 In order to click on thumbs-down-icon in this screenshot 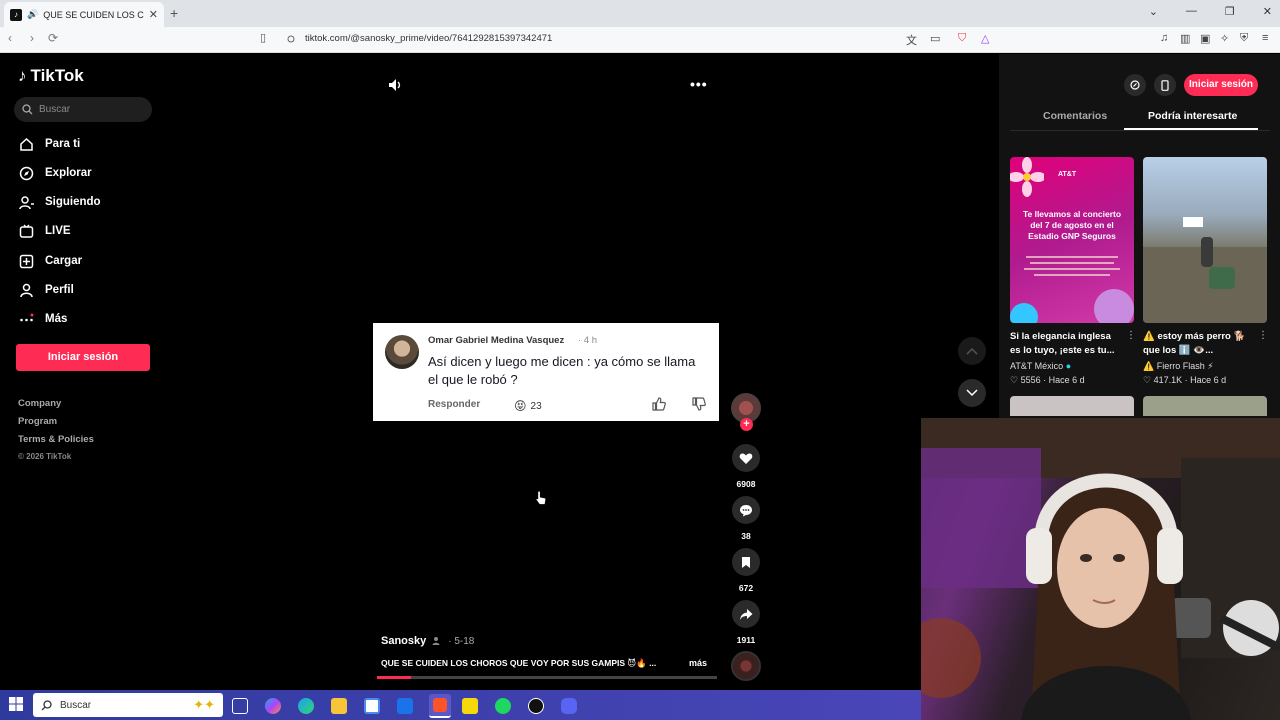, I will do `click(699, 406)`.